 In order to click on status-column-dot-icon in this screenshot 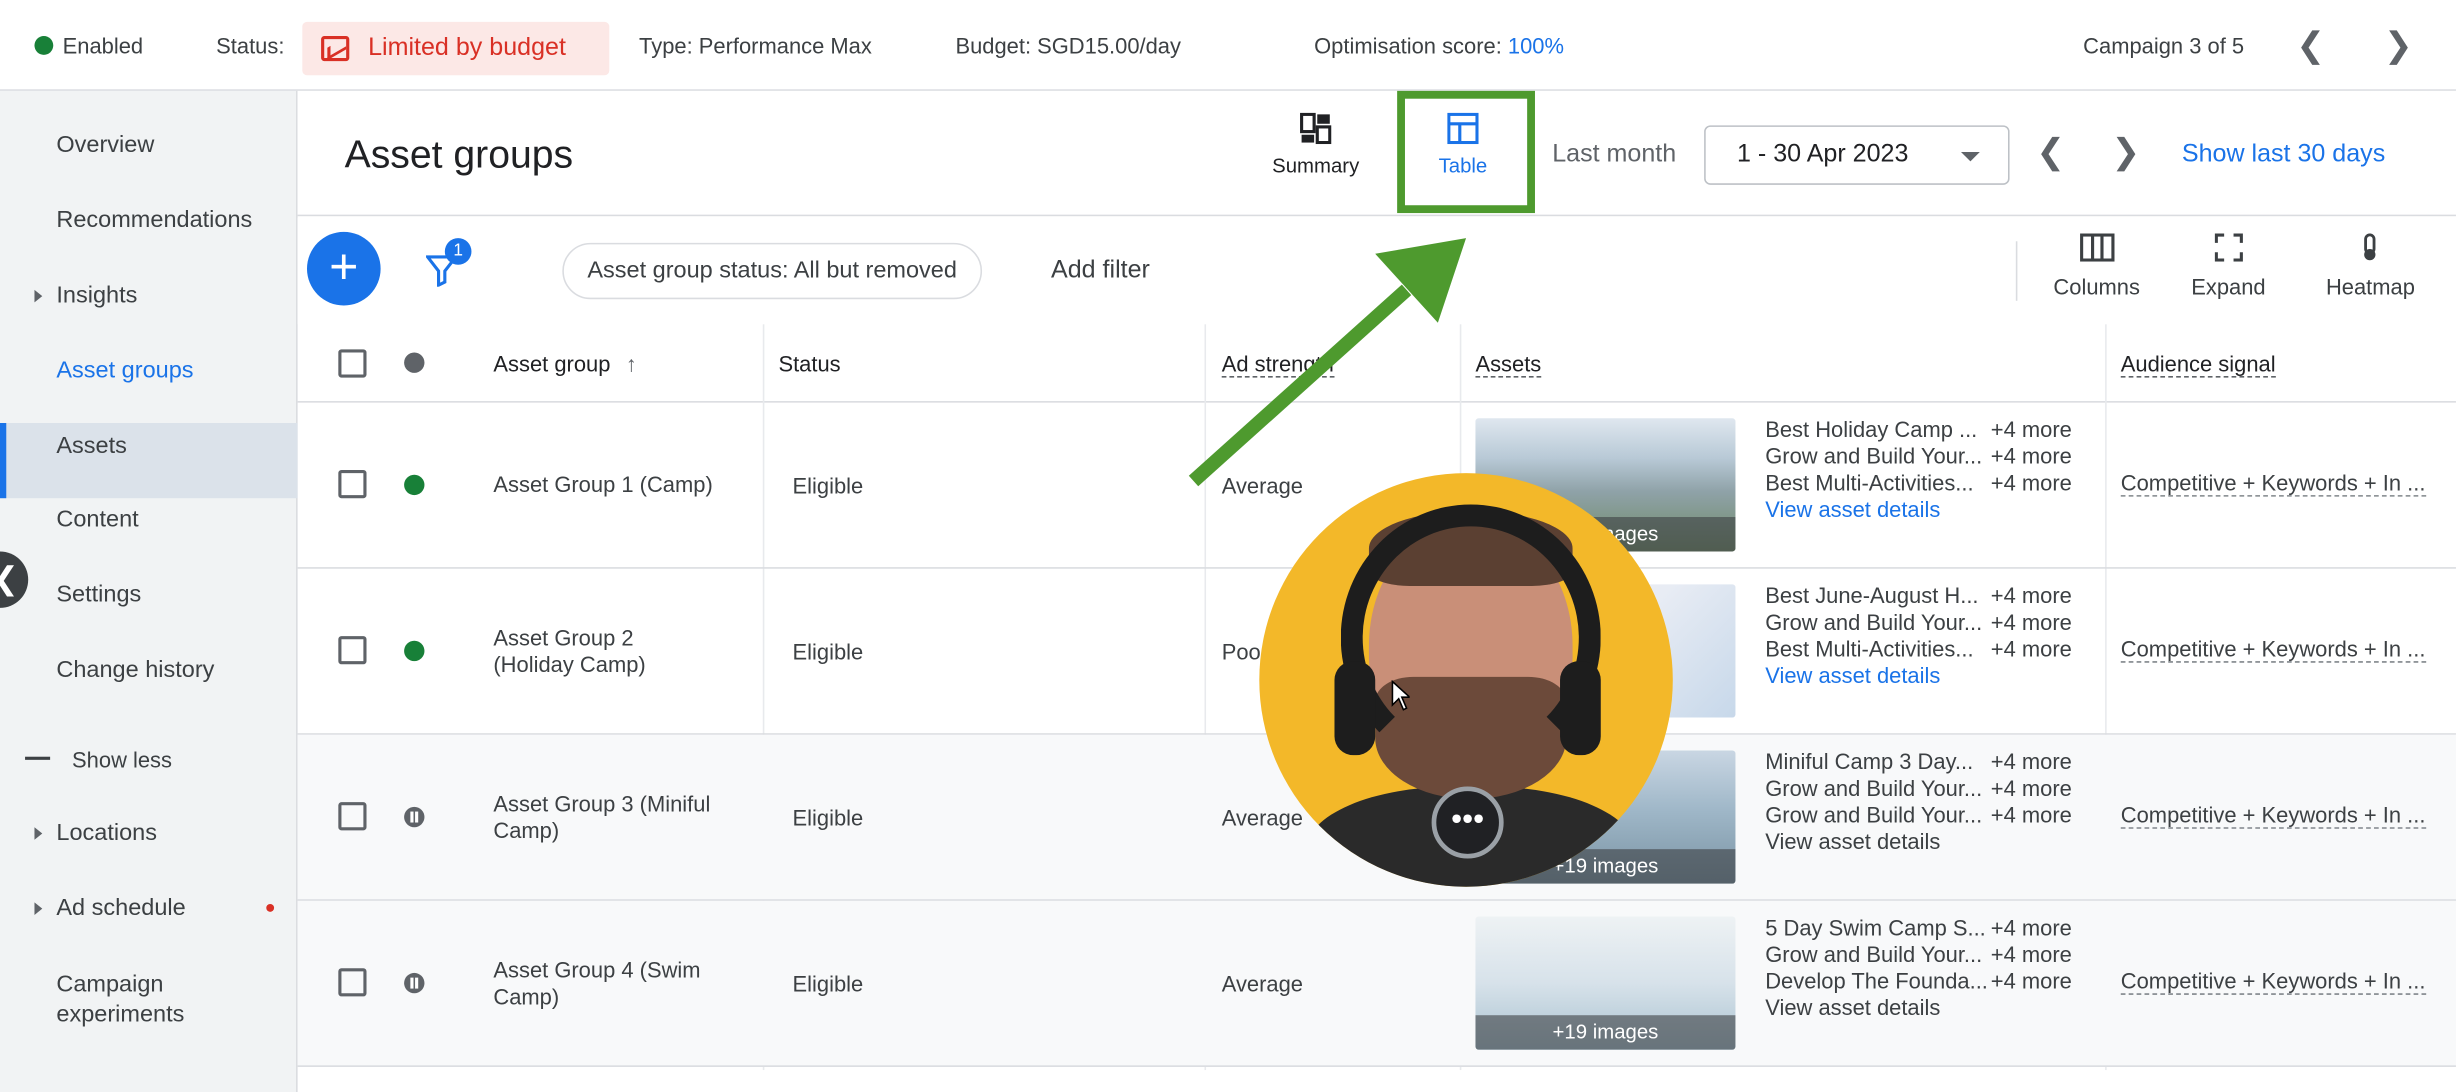, I will do `click(414, 362)`.